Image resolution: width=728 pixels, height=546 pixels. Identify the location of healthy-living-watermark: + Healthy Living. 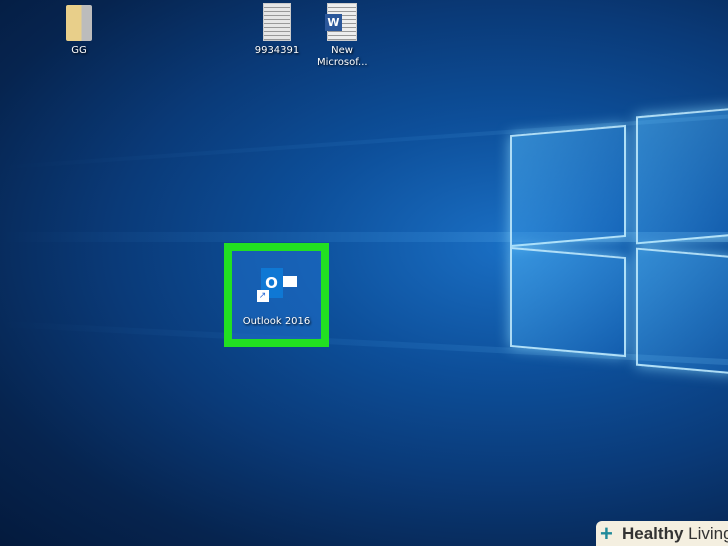
(662, 533).